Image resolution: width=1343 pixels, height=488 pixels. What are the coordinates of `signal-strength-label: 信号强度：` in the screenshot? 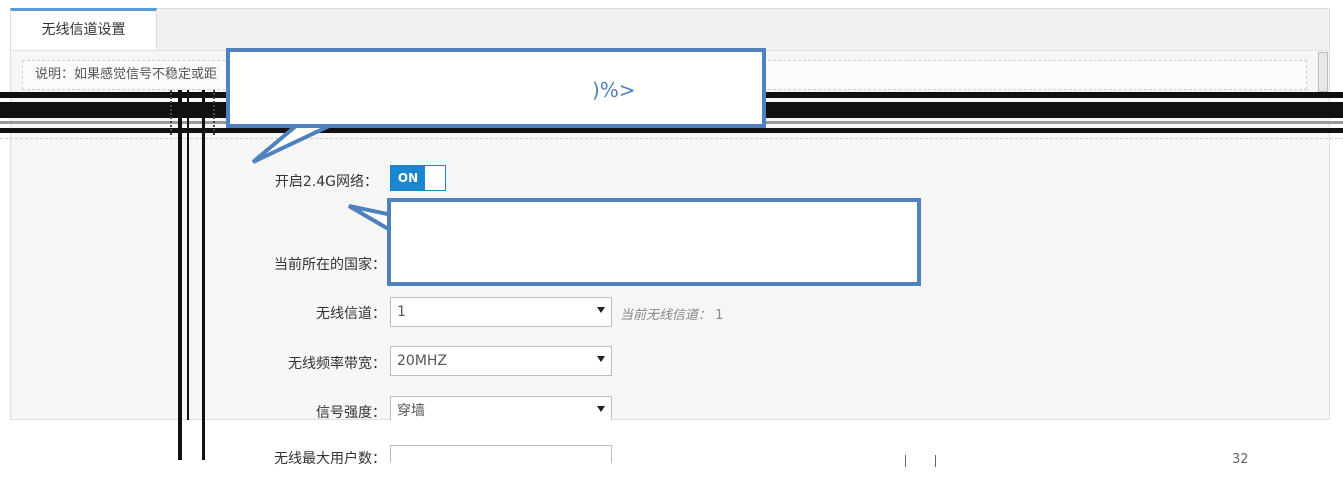 It's located at (351, 413).